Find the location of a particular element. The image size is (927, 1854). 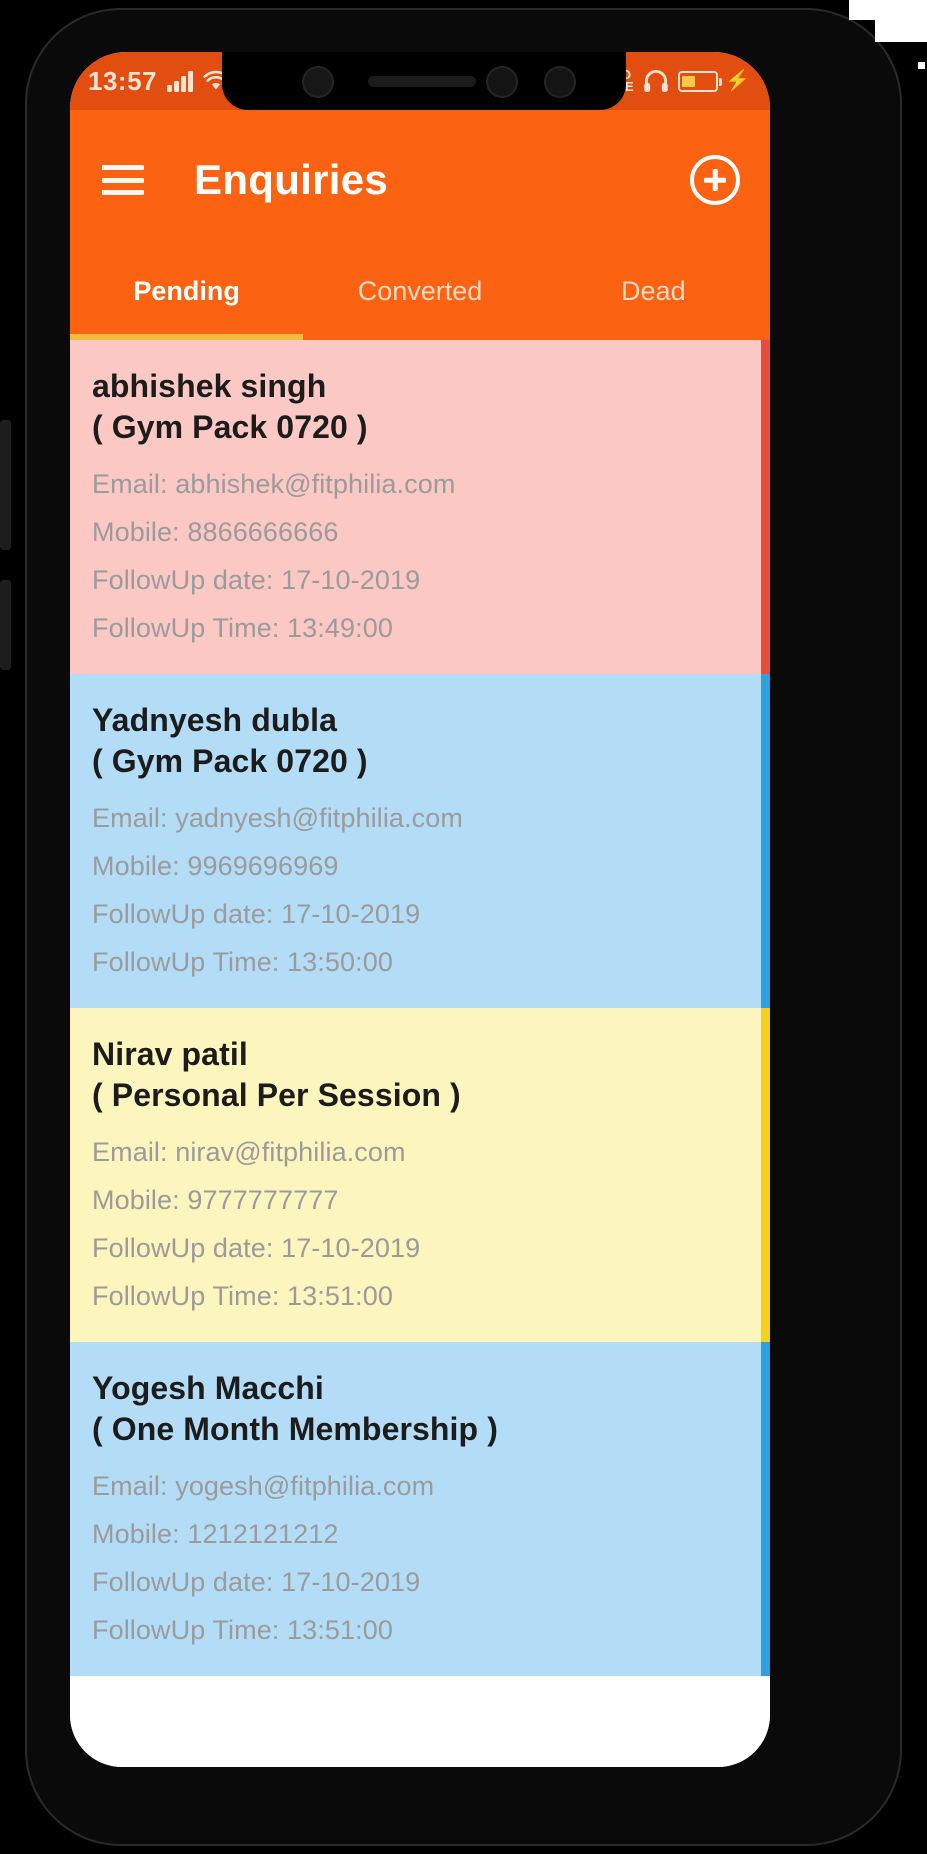

tab-dead: Dead is located at coordinates (653, 295).